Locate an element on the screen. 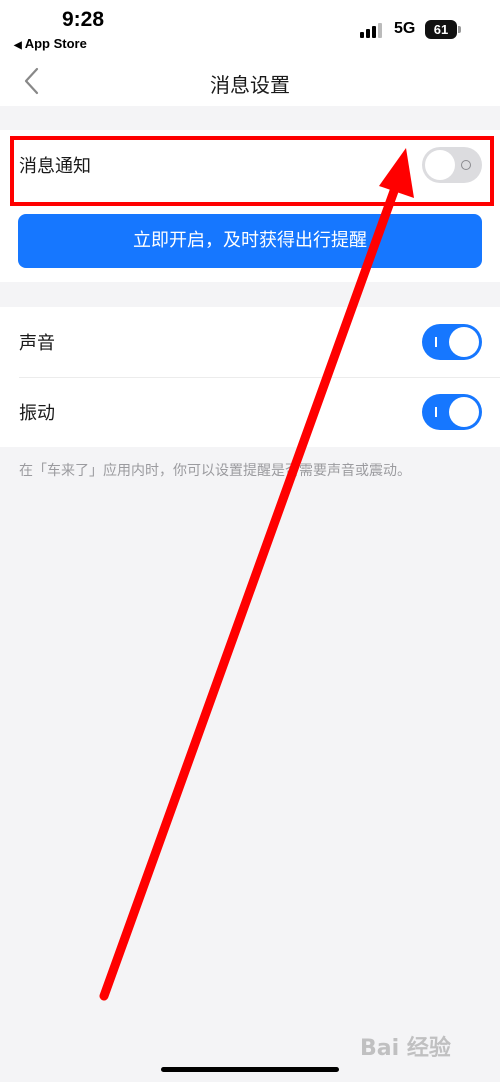 The image size is (500, 1082). battery-level: 61 is located at coordinates (441, 29).